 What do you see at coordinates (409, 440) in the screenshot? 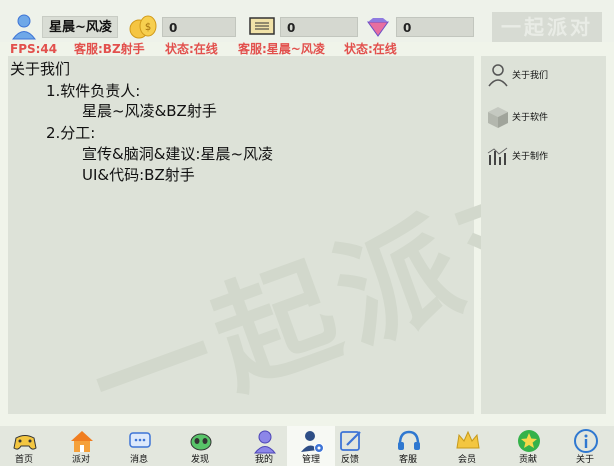
I see `headset-icon` at bounding box center [409, 440].